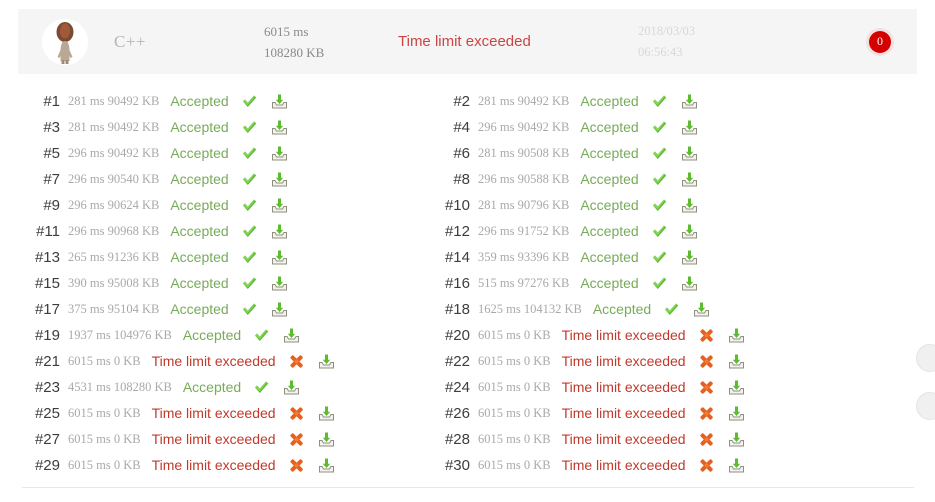  I want to click on table-row: #15 390 ms 95008 KB Accepted, so click(180, 283).